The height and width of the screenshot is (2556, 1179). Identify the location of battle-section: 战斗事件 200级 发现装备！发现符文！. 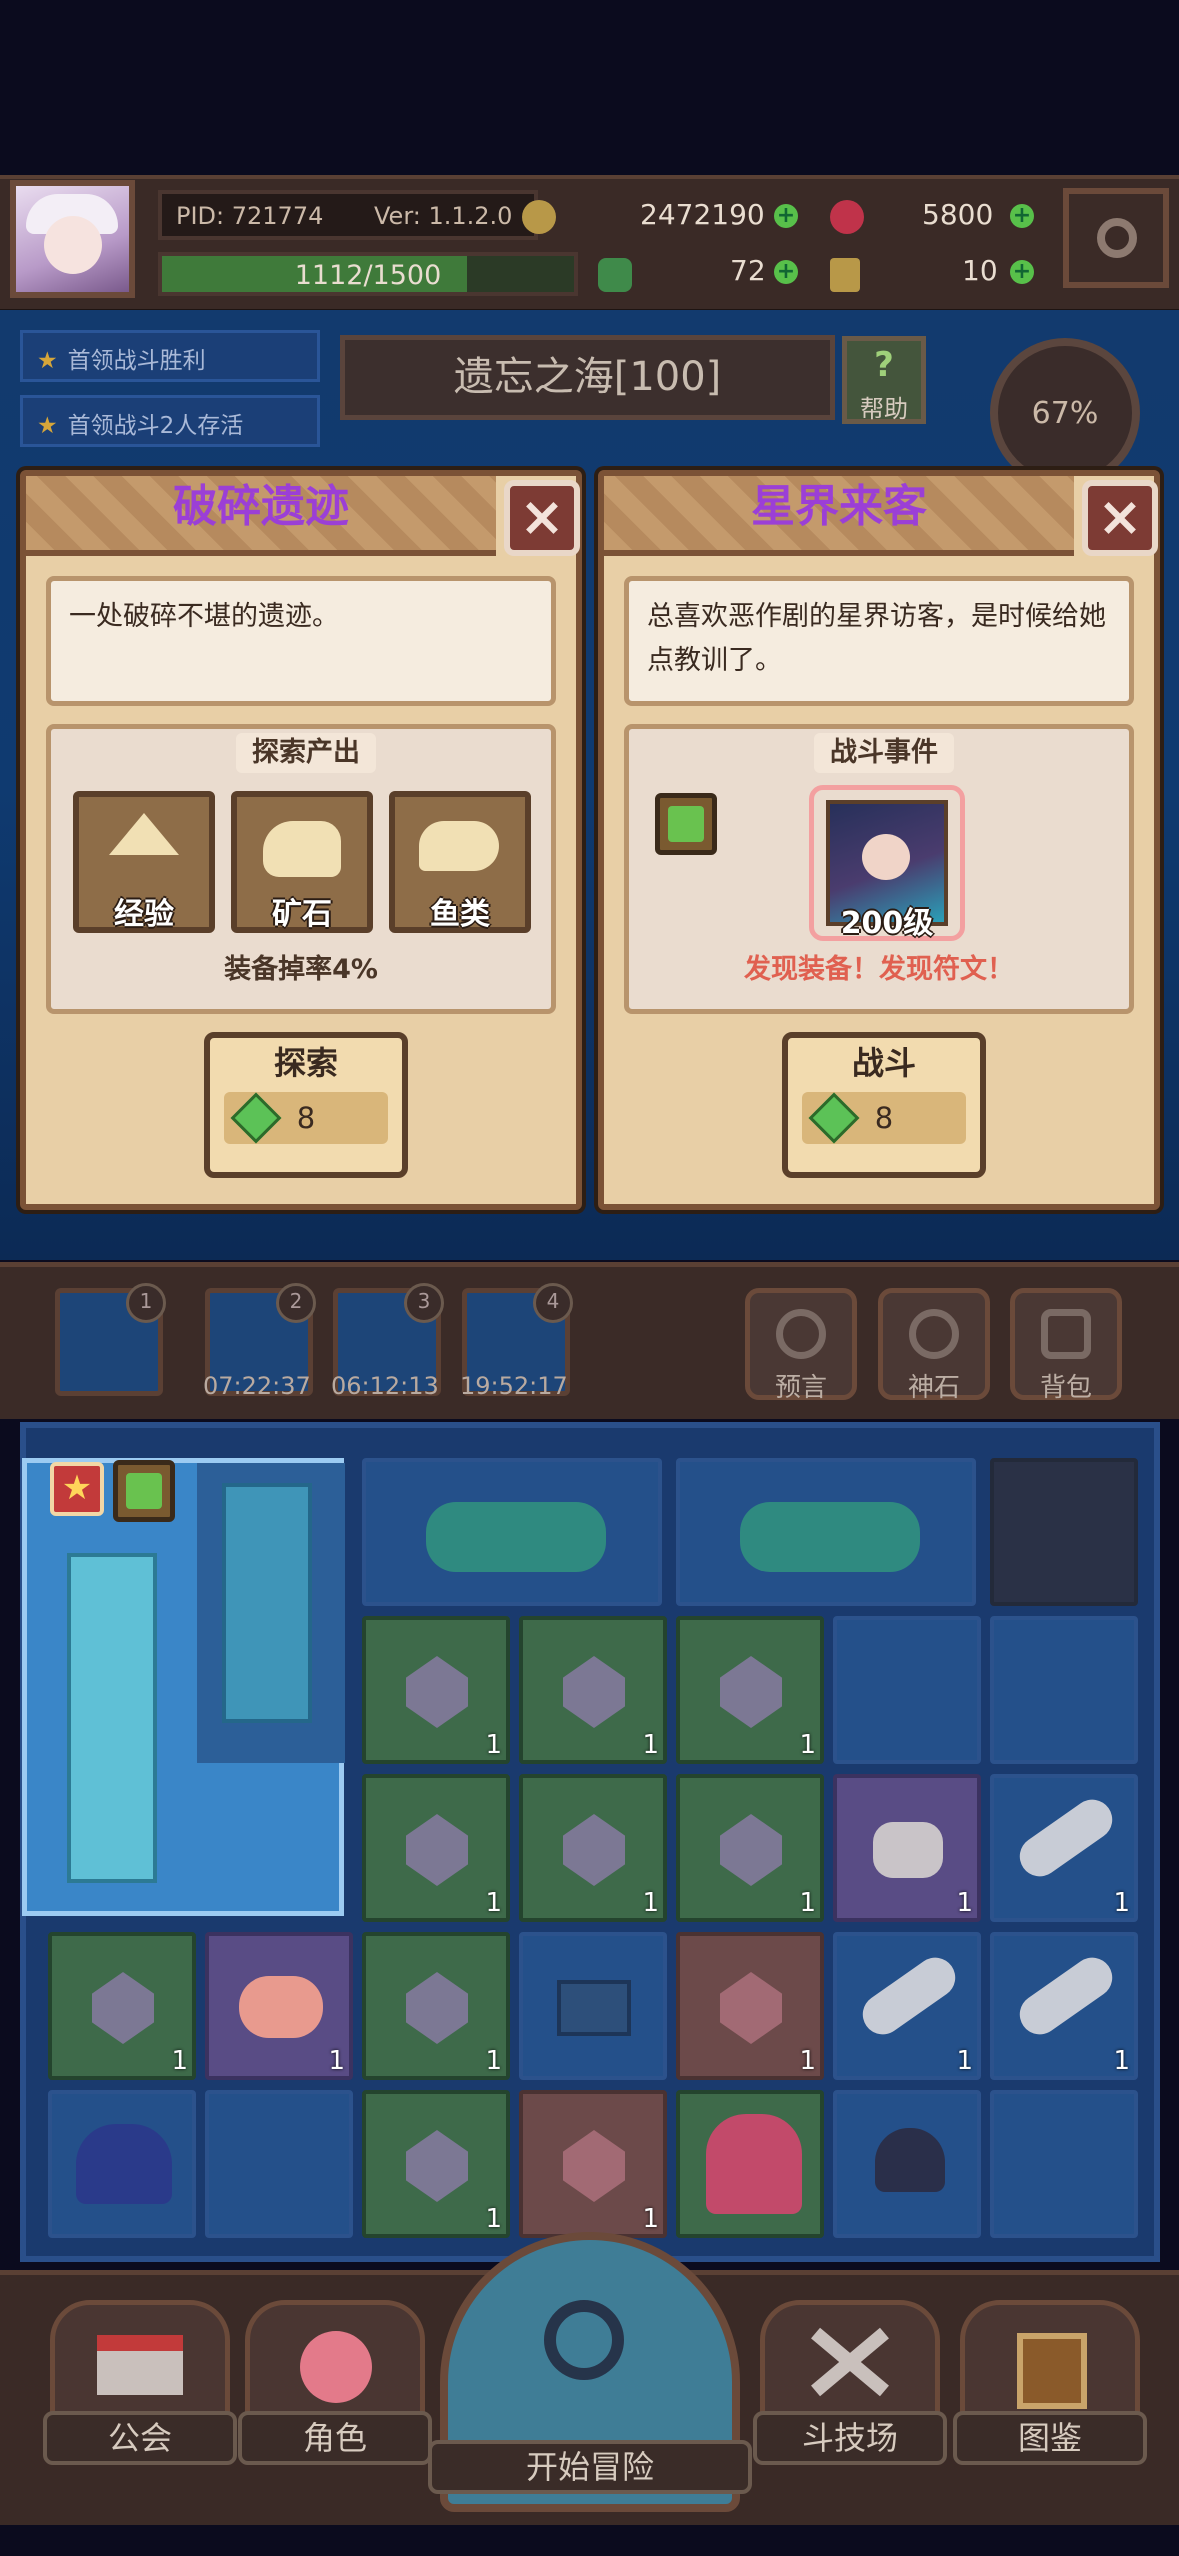
(879, 869).